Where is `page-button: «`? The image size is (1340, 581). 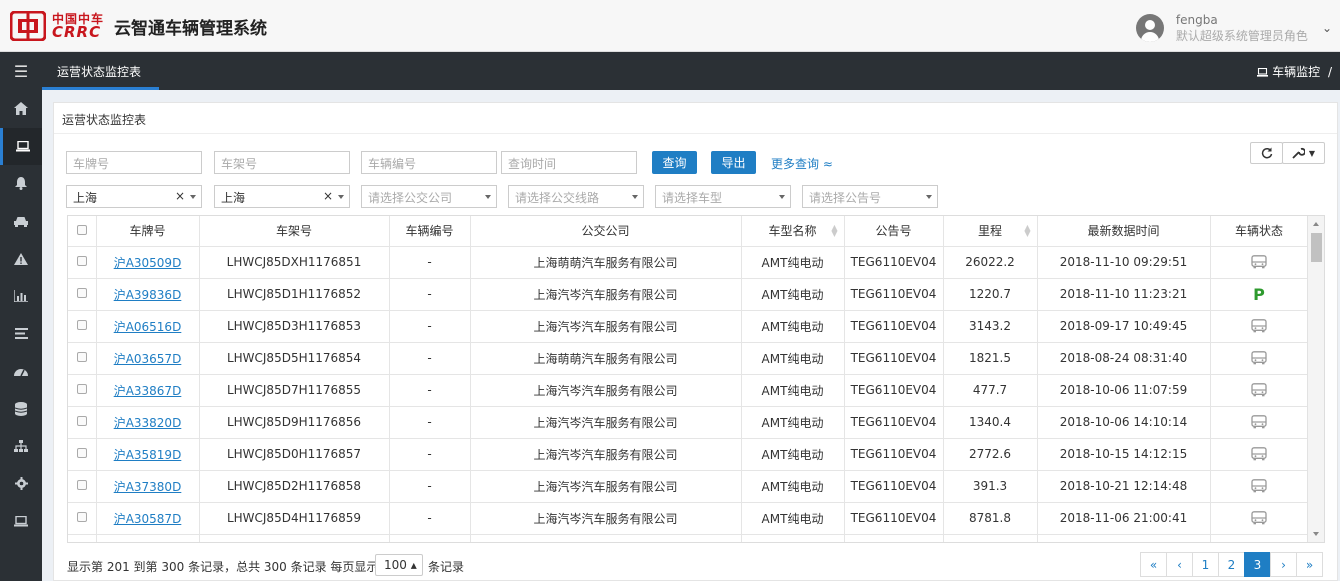
page-button: « is located at coordinates (1153, 564).